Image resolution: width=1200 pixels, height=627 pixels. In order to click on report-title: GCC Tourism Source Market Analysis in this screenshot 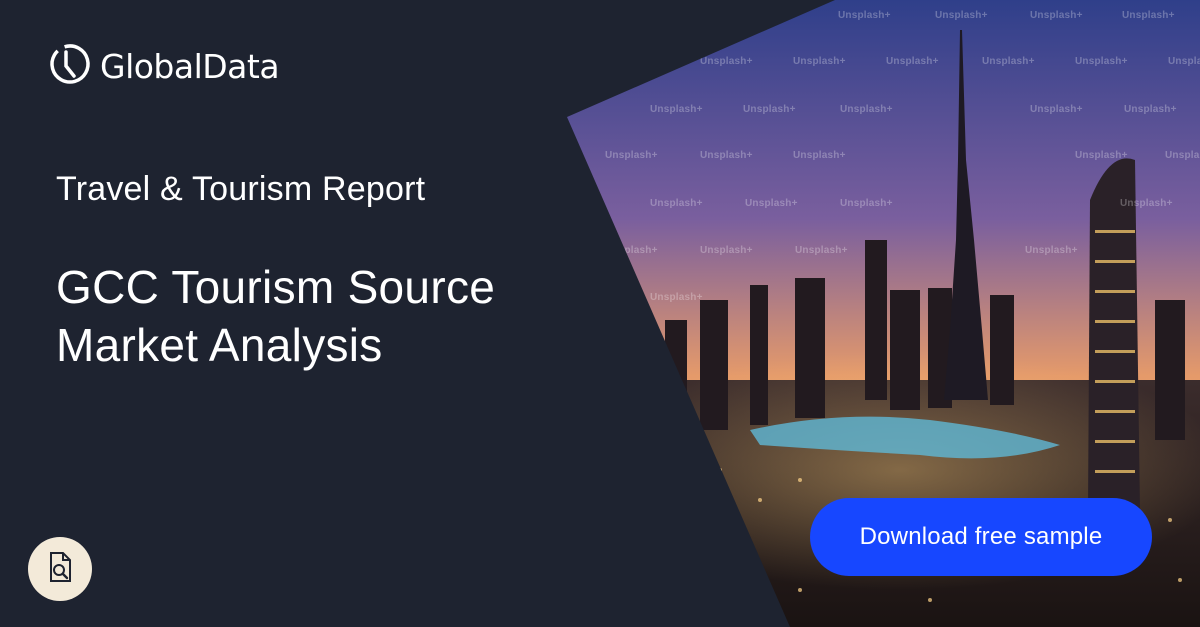, I will do `click(276, 316)`.